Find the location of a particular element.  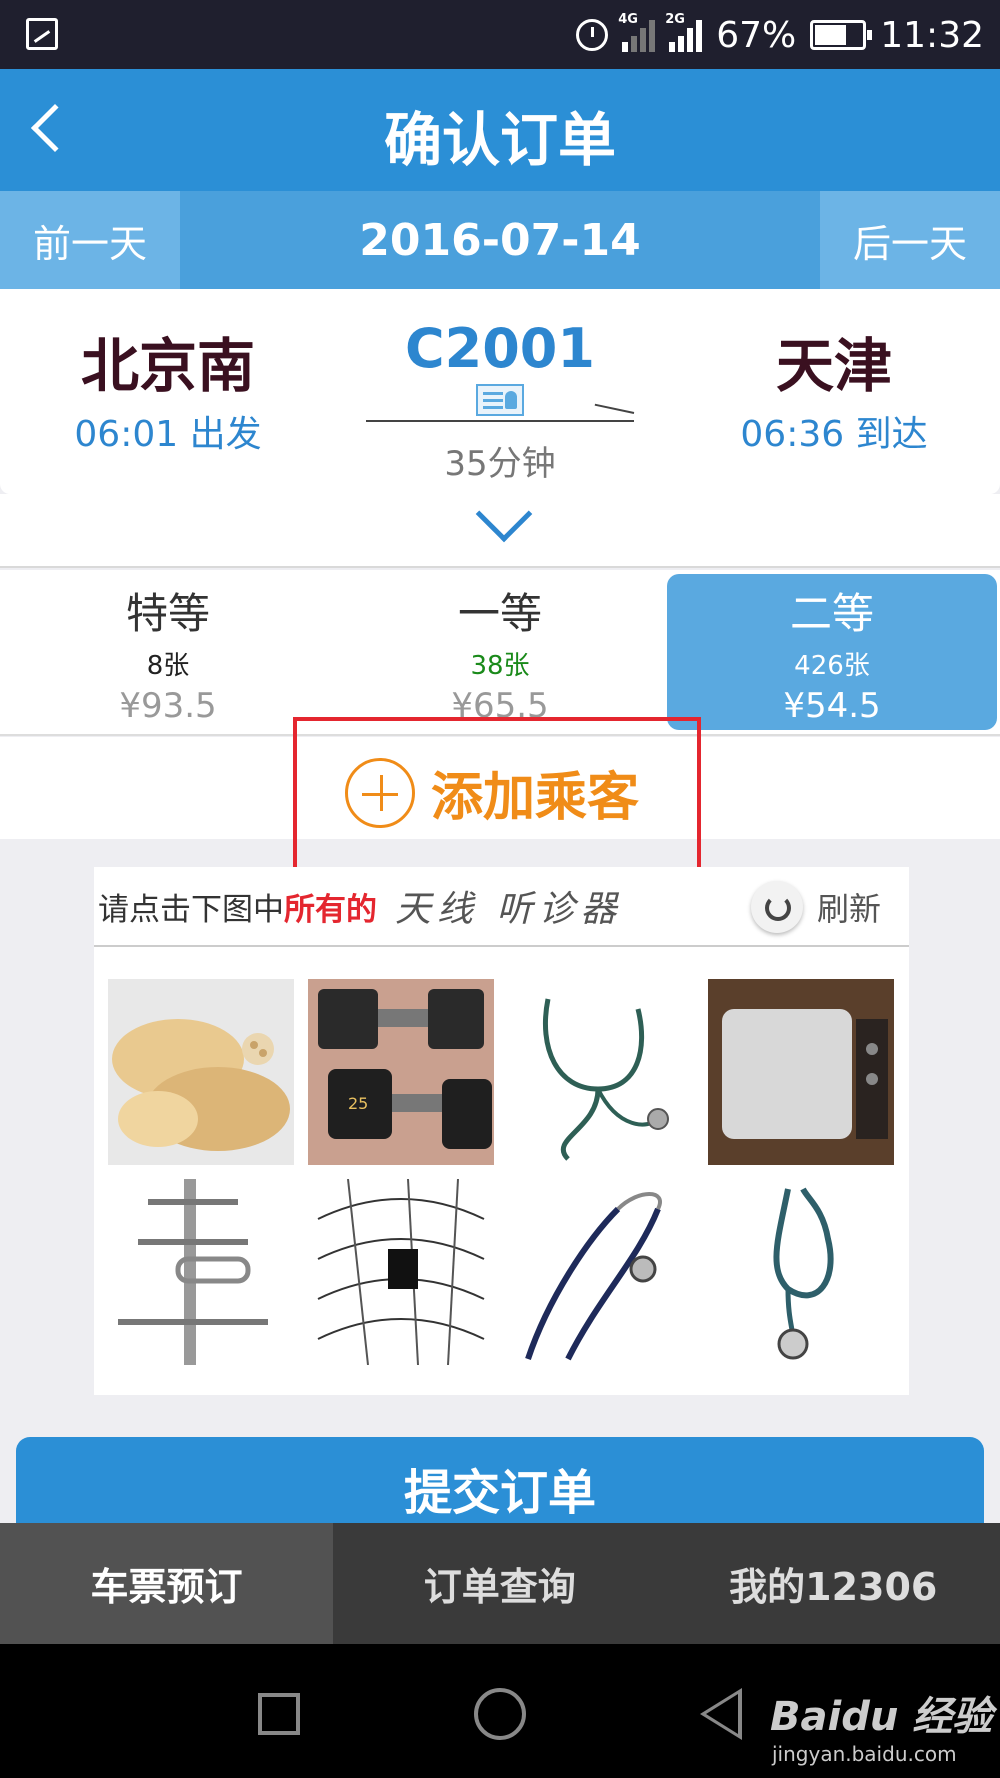

travel-date: 2016-07-14 is located at coordinates (500, 240).